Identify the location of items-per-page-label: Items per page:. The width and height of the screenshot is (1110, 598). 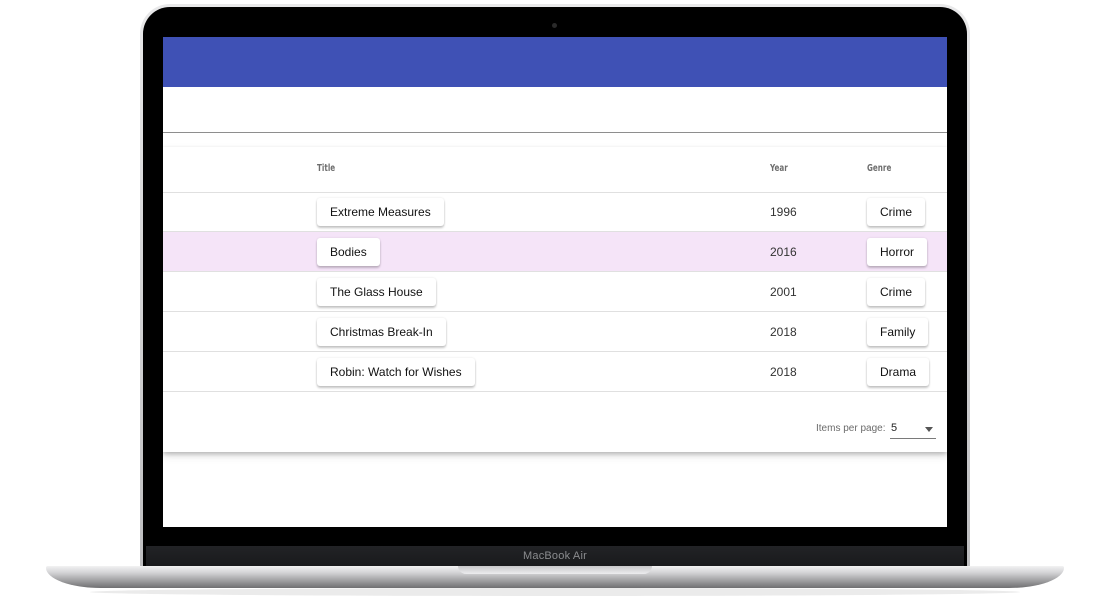
(851, 428).